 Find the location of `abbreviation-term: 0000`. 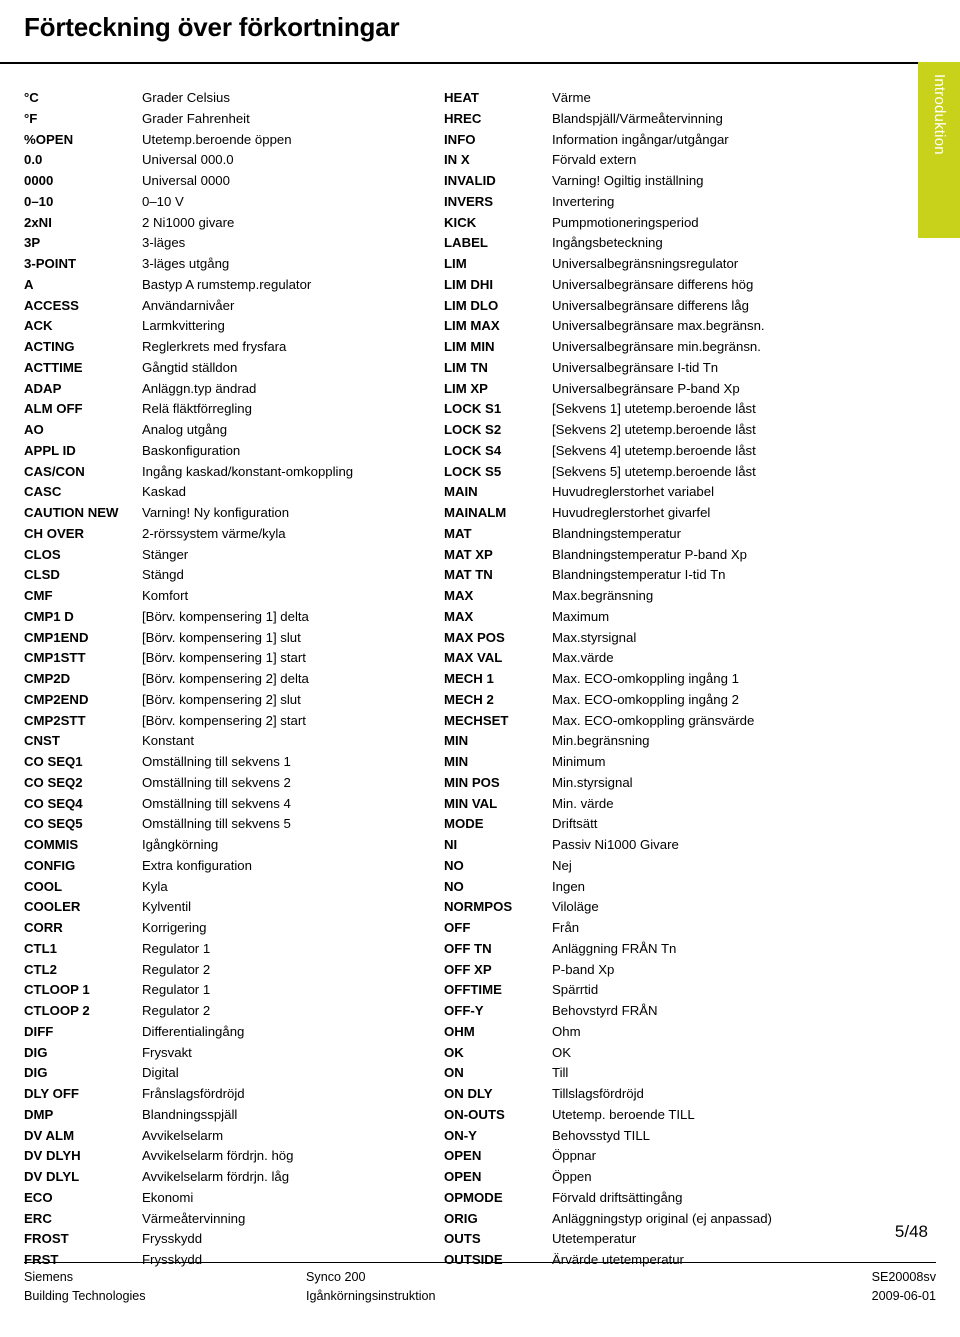

abbreviation-term: 0000 is located at coordinates (39, 180).